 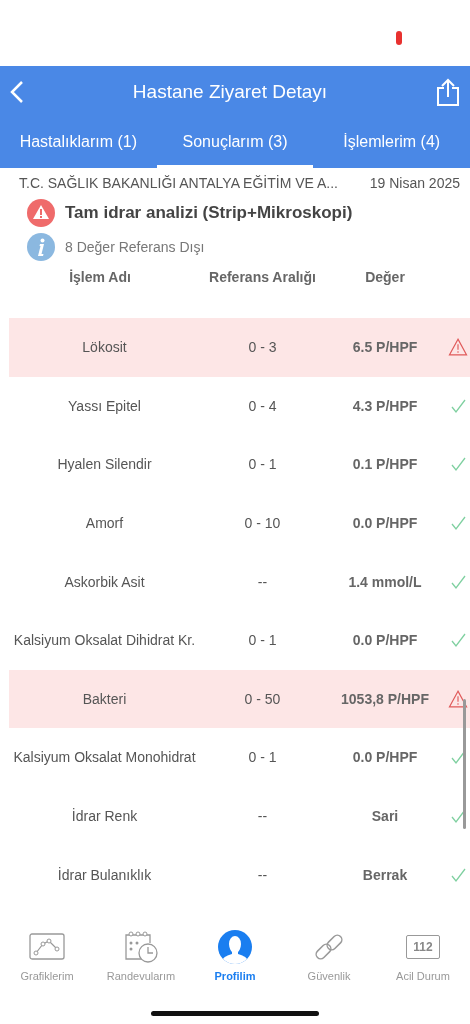 I want to click on result-value: 6.5 P/HPF, so click(x=385, y=347).